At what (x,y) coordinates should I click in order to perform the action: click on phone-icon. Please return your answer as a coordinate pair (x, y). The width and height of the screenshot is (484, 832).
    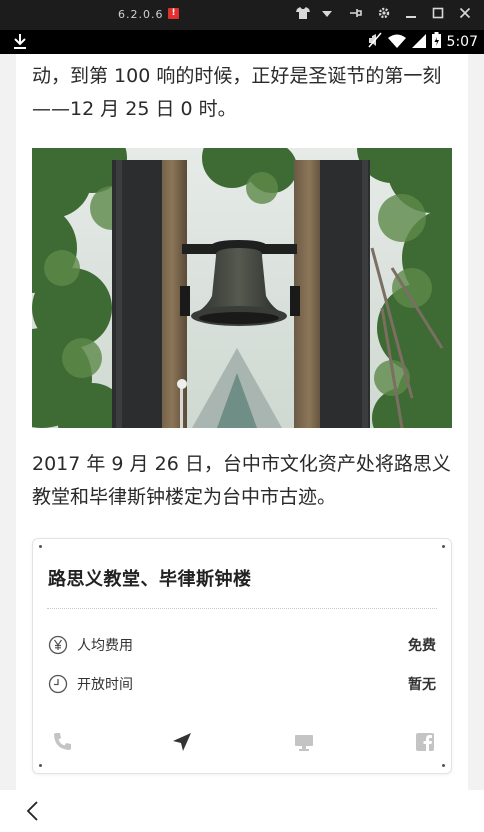
    Looking at the image, I should click on (62, 742).